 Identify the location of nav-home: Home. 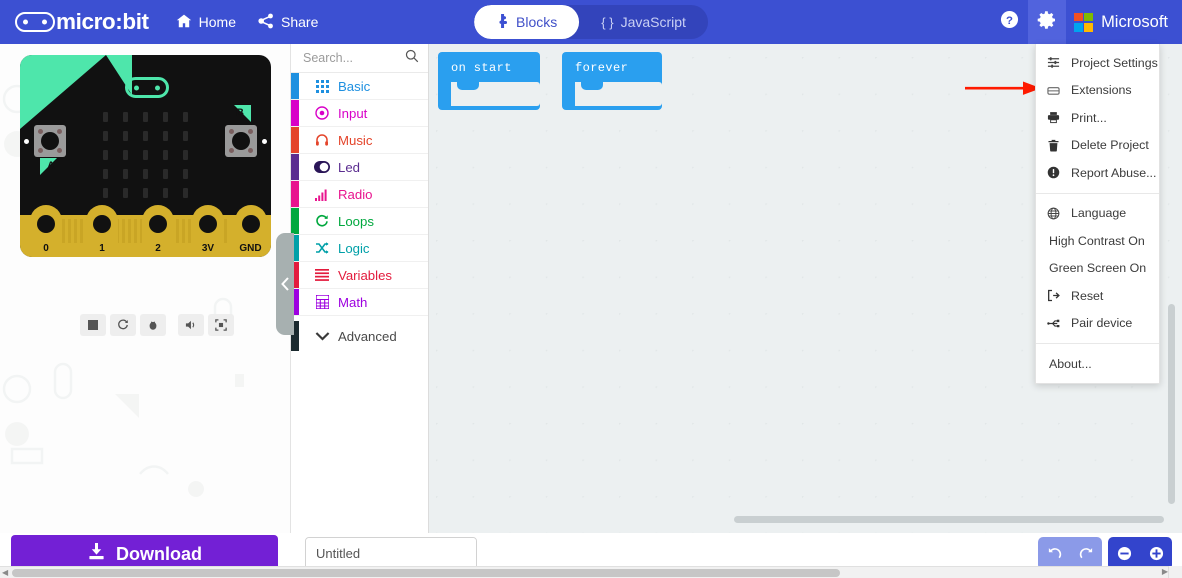
(206, 22).